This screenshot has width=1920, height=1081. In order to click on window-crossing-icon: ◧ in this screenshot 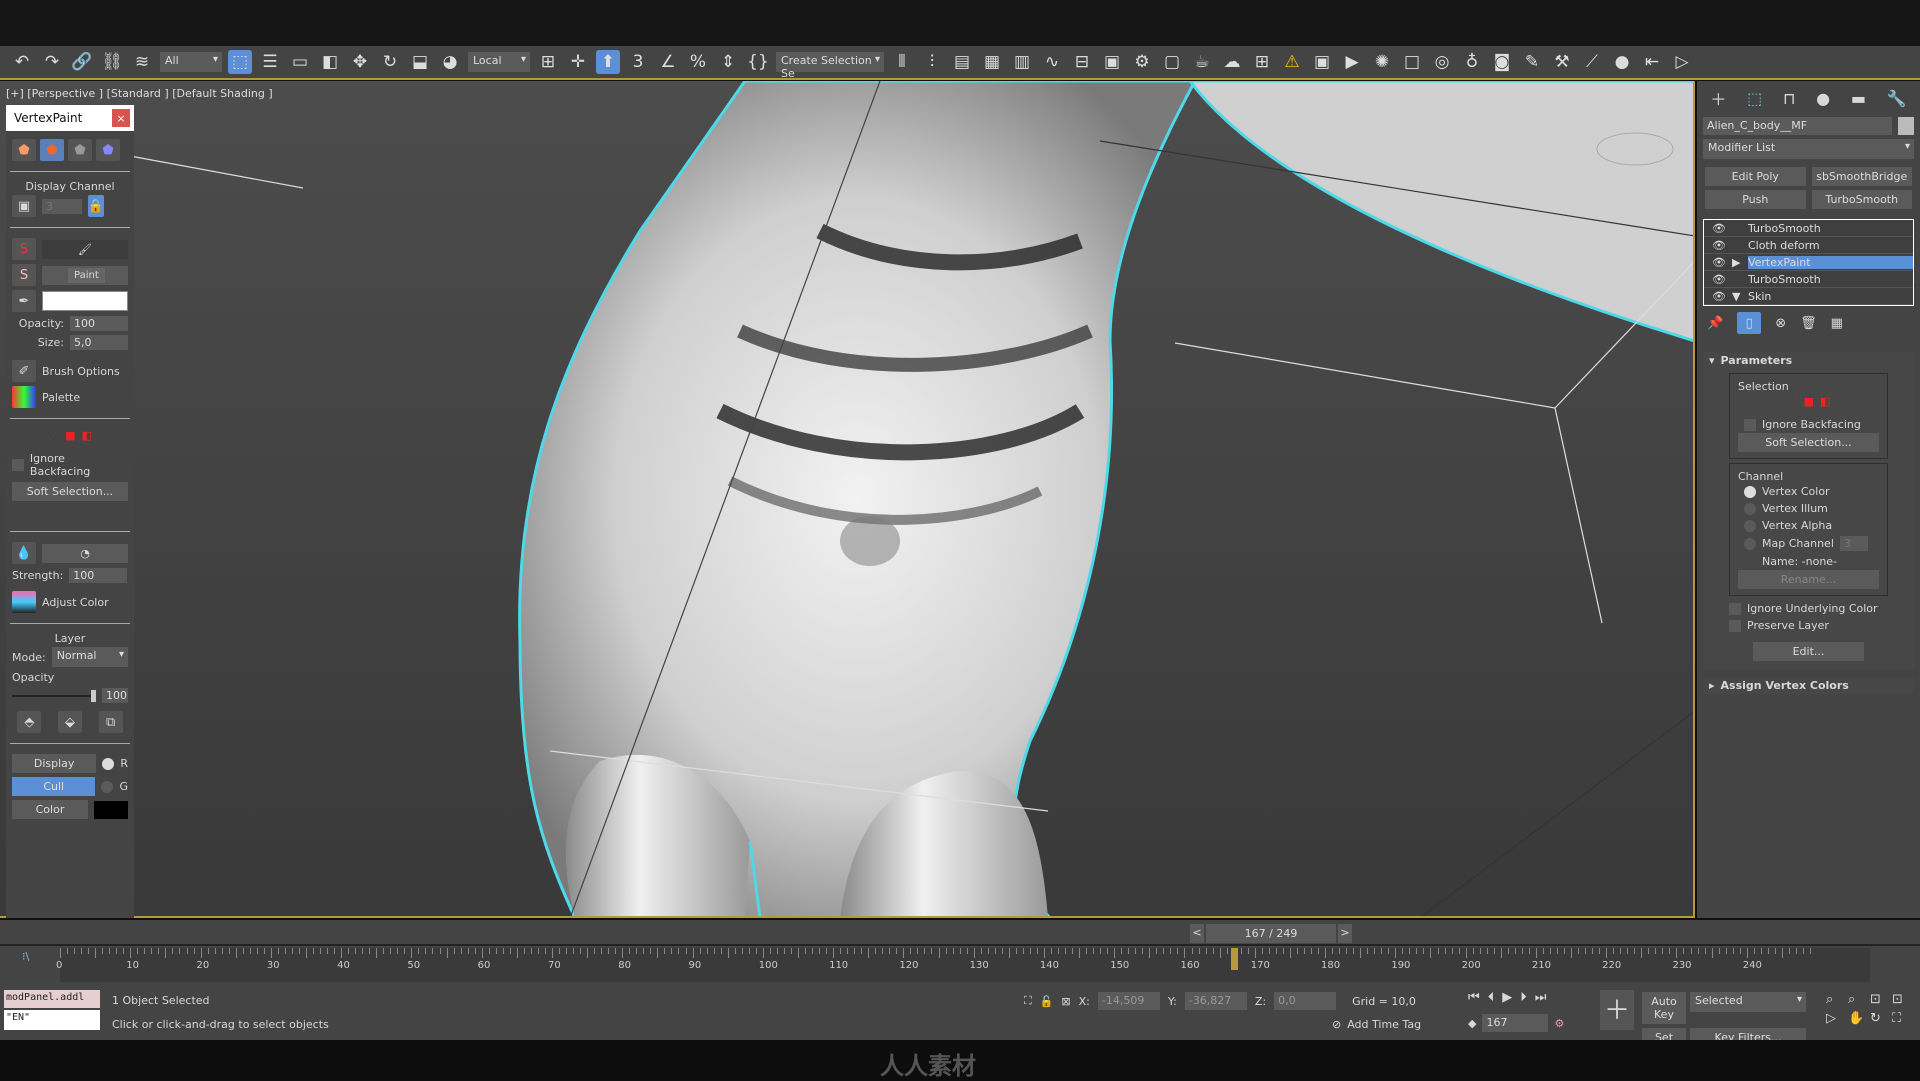, I will do `click(330, 62)`.